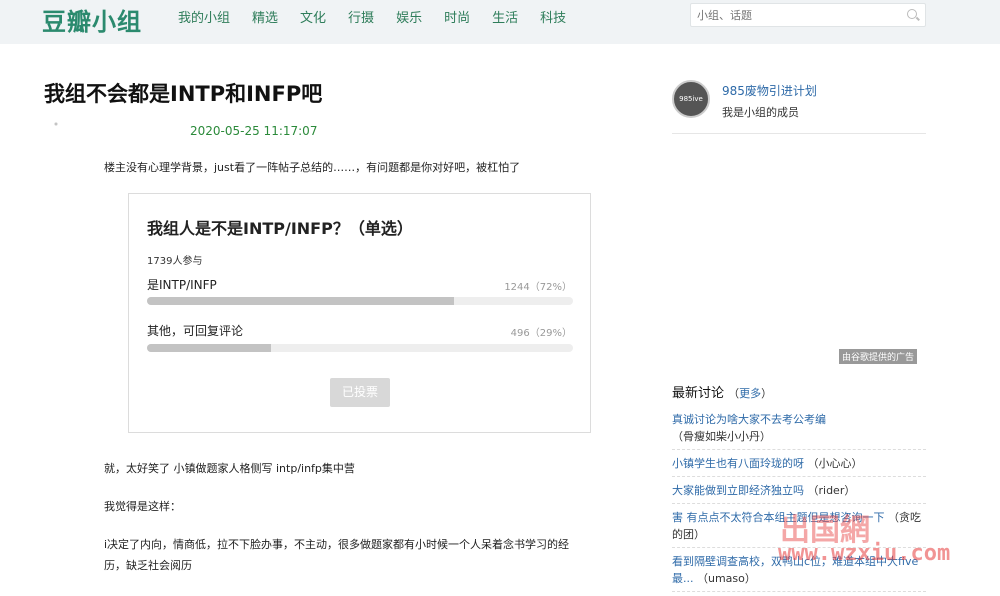 The height and width of the screenshot is (596, 1000). Describe the element at coordinates (726, 578) in the screenshot. I see `discussion-author: （umaso）` at that location.